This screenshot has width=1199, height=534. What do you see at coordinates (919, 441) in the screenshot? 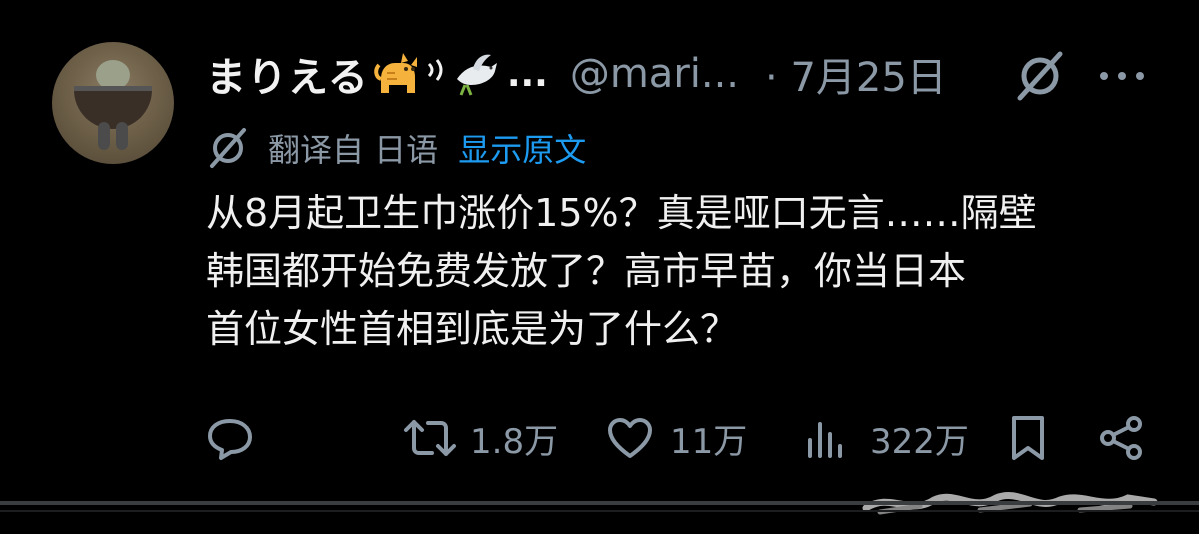
I see `views-count: 322万` at bounding box center [919, 441].